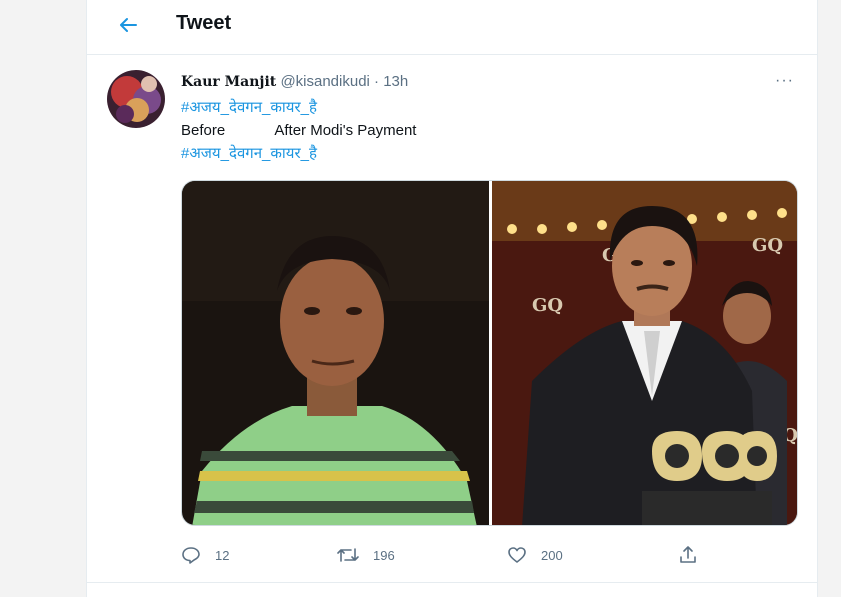  Describe the element at coordinates (204, 23) in the screenshot. I see `page-title: Tweet` at that location.